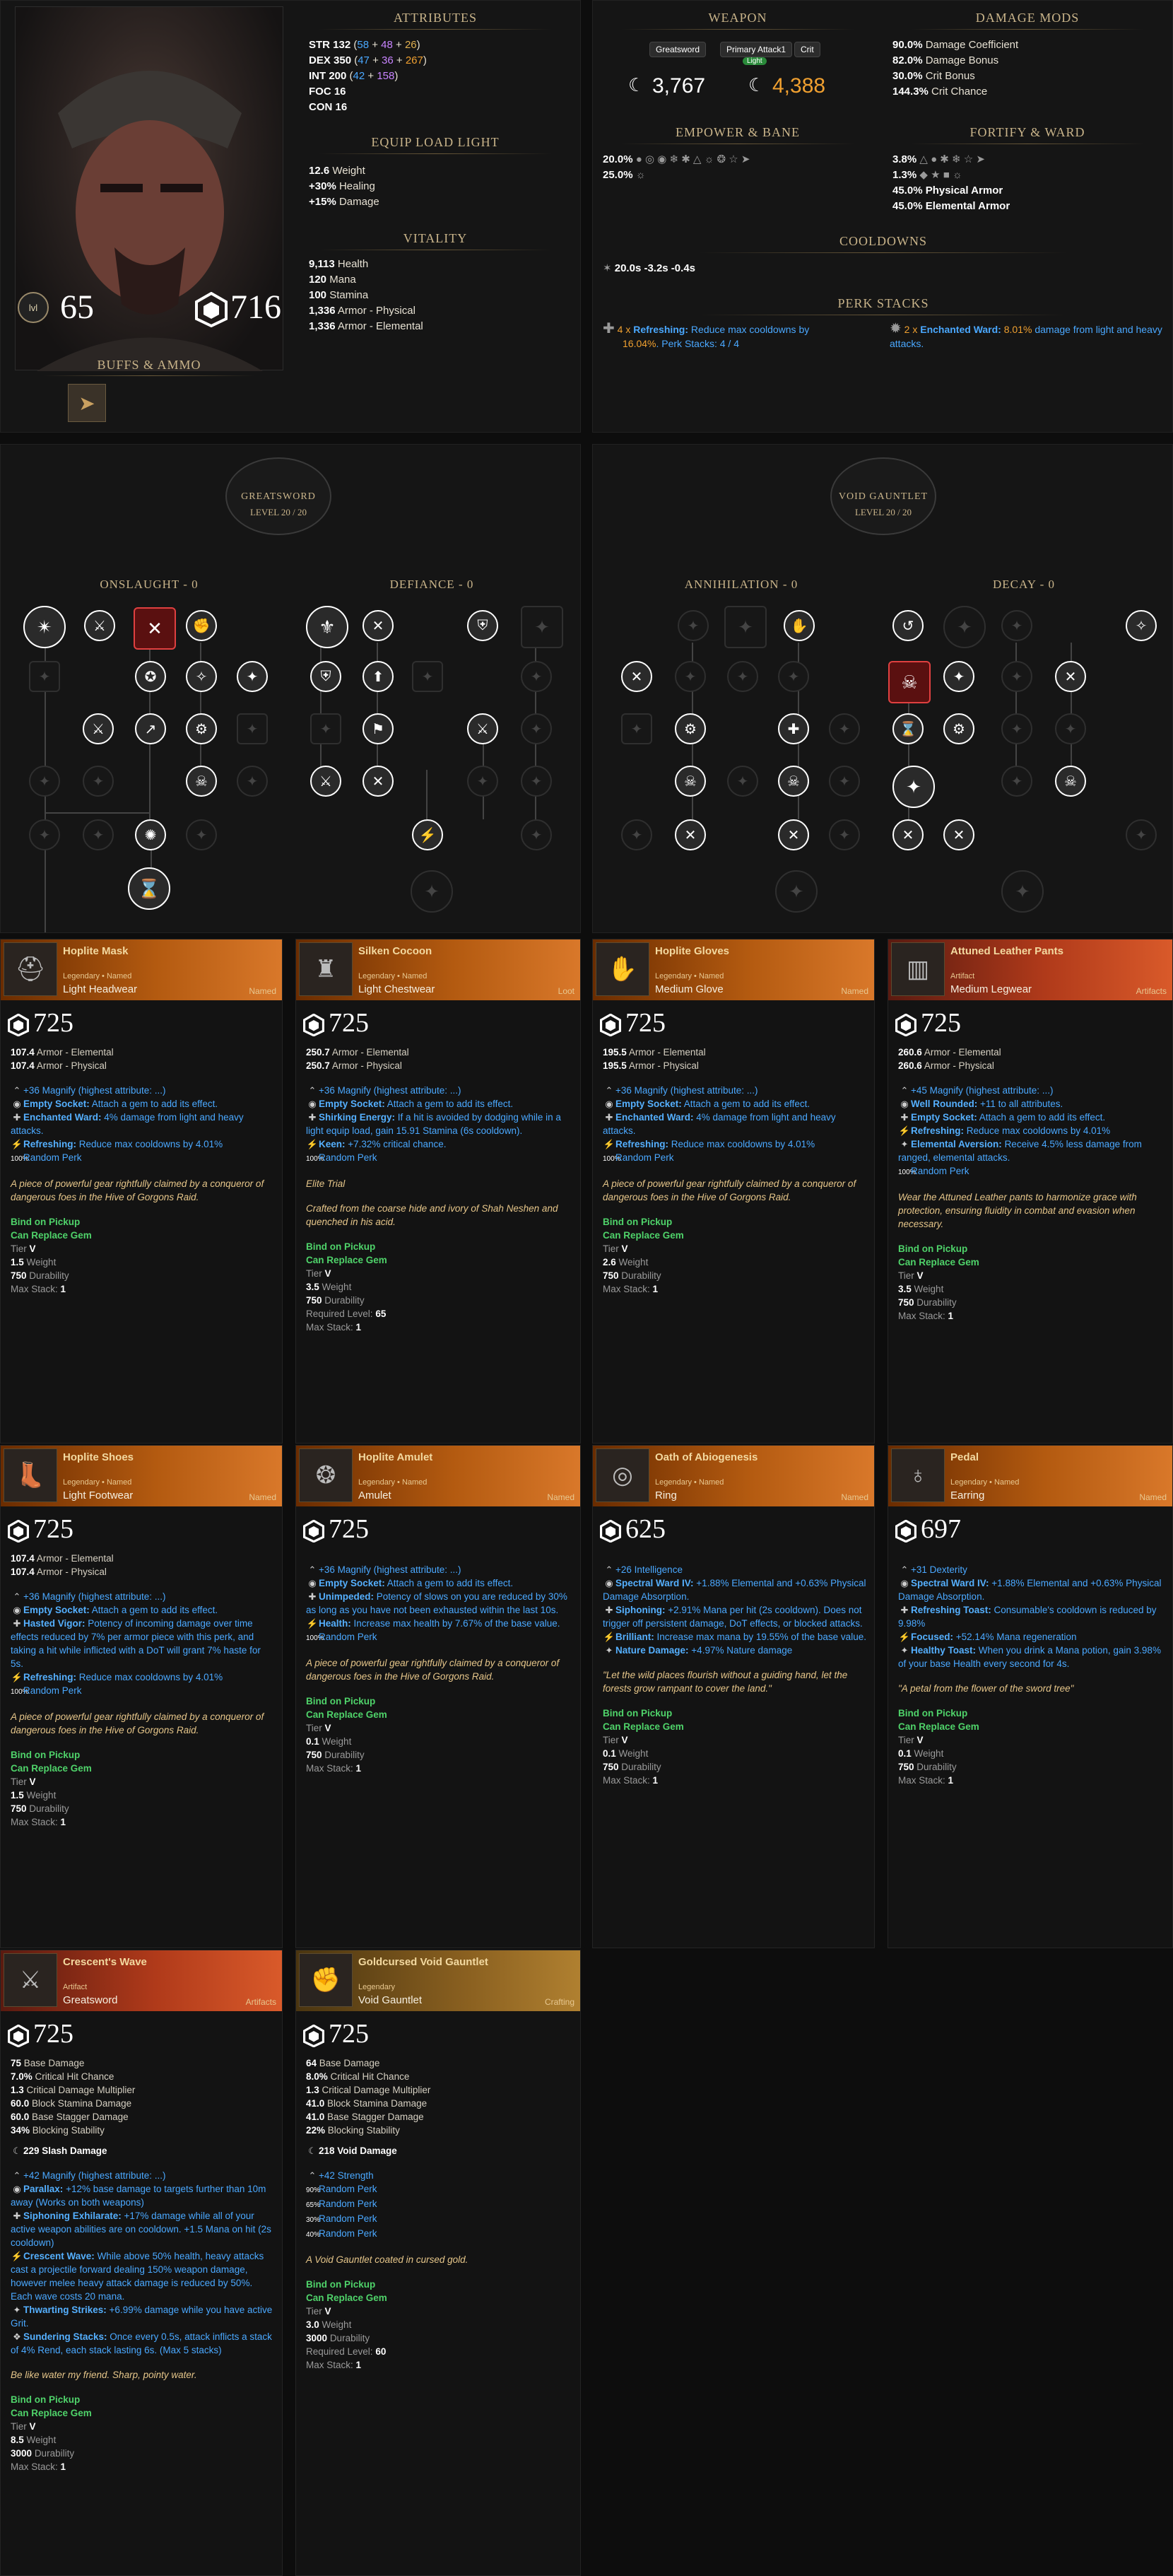 This screenshot has width=1173, height=2576. I want to click on skill-node-icon: ✚, so click(793, 728).